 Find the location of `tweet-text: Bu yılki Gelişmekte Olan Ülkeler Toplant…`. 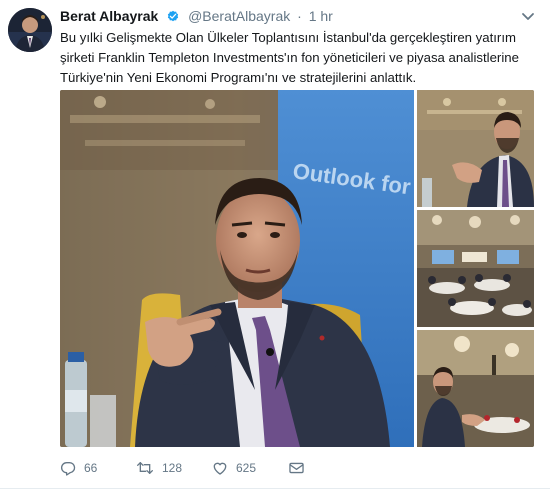

tweet-text: Bu yılki Gelişmekte Olan Ülkeler Toplant… is located at coordinates (289, 57).